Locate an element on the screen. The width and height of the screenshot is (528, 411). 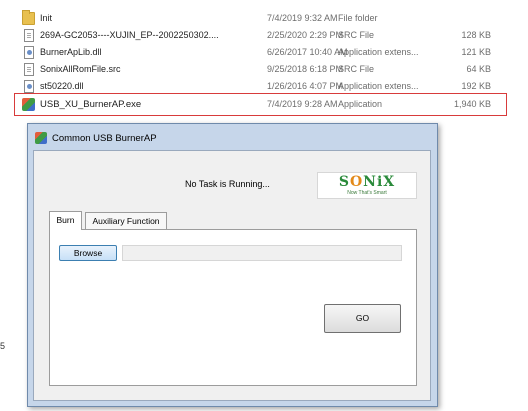
file-name: BurnerApLib.dll is located at coordinates (71, 52).